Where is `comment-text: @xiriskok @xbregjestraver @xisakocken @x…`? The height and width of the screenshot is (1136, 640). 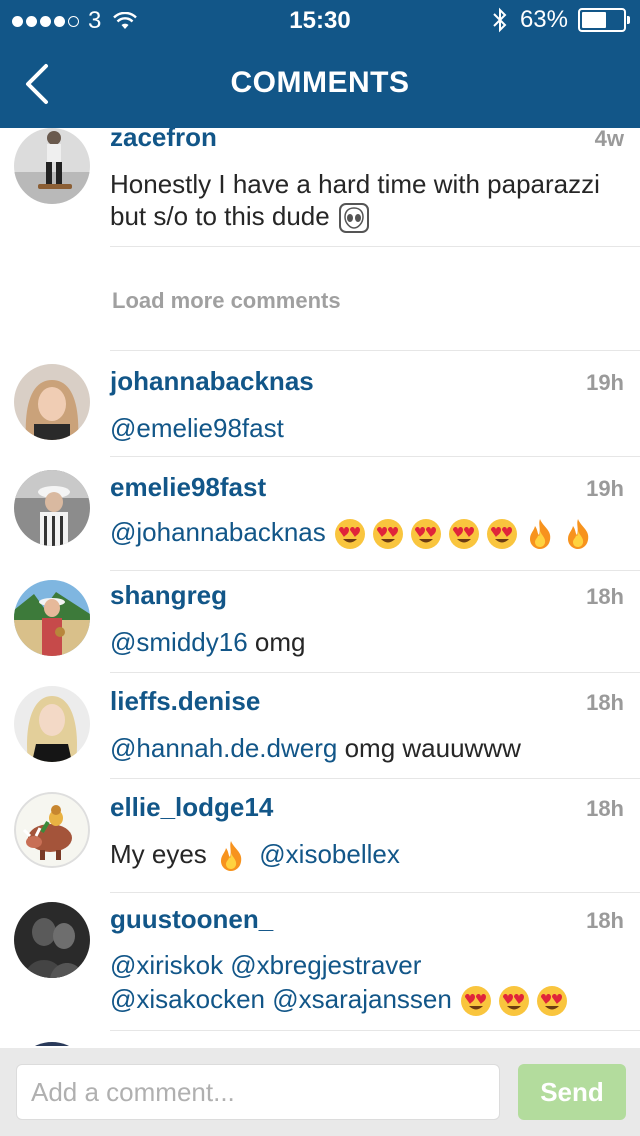
comment-text: @xiriskok @xbregjestraver @xisakocken @x… is located at coordinates (365, 983).